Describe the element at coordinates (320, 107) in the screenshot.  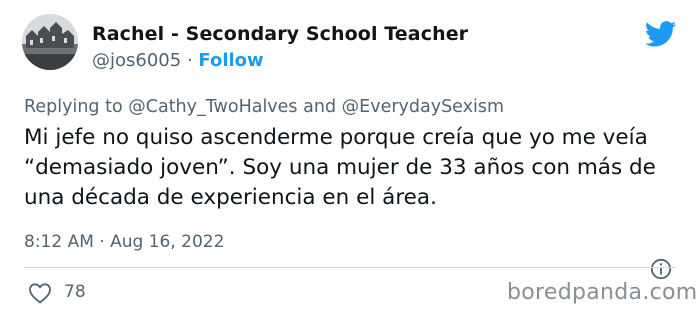
I see `reply-and: and` at that location.